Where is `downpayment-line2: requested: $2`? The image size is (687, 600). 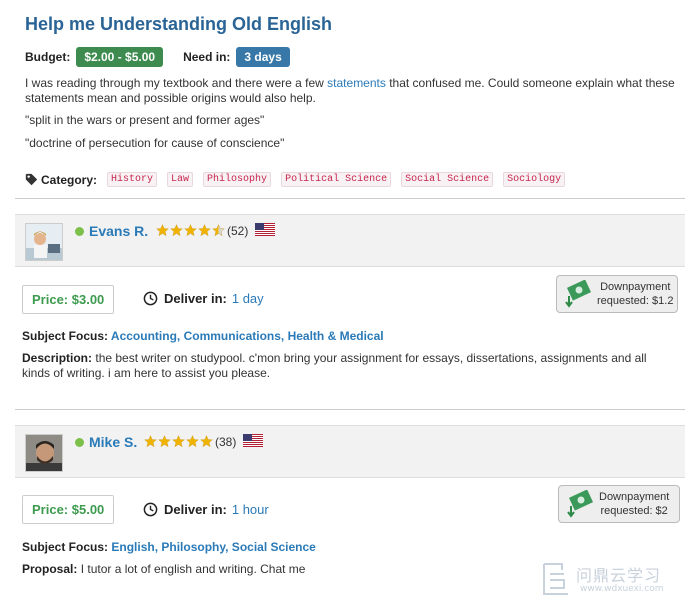 downpayment-line2: requested: $2 is located at coordinates (634, 511).